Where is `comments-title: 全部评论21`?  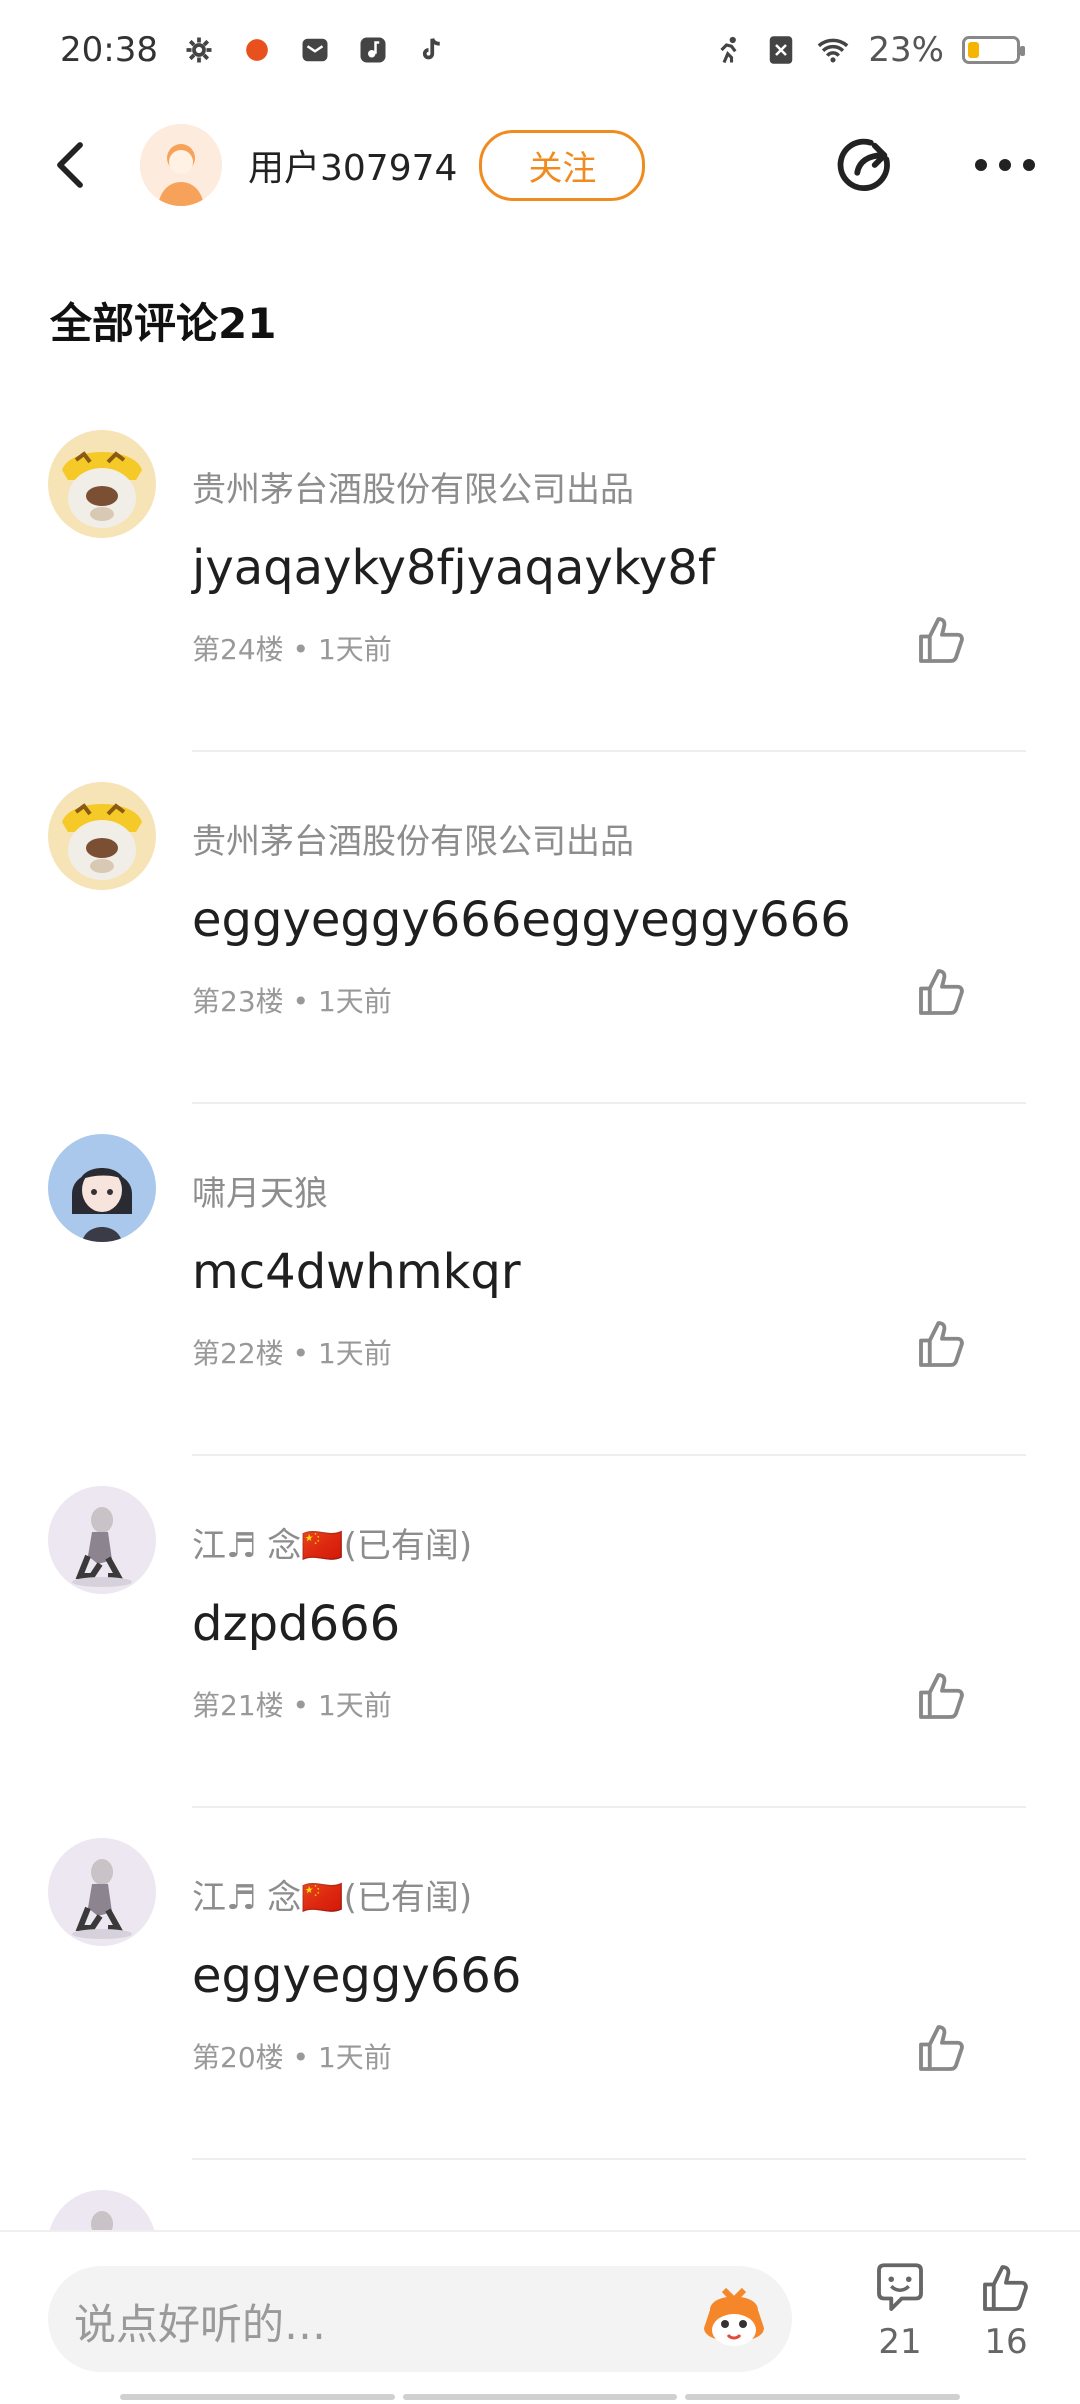 comments-title: 全部评论21 is located at coordinates (163, 323).